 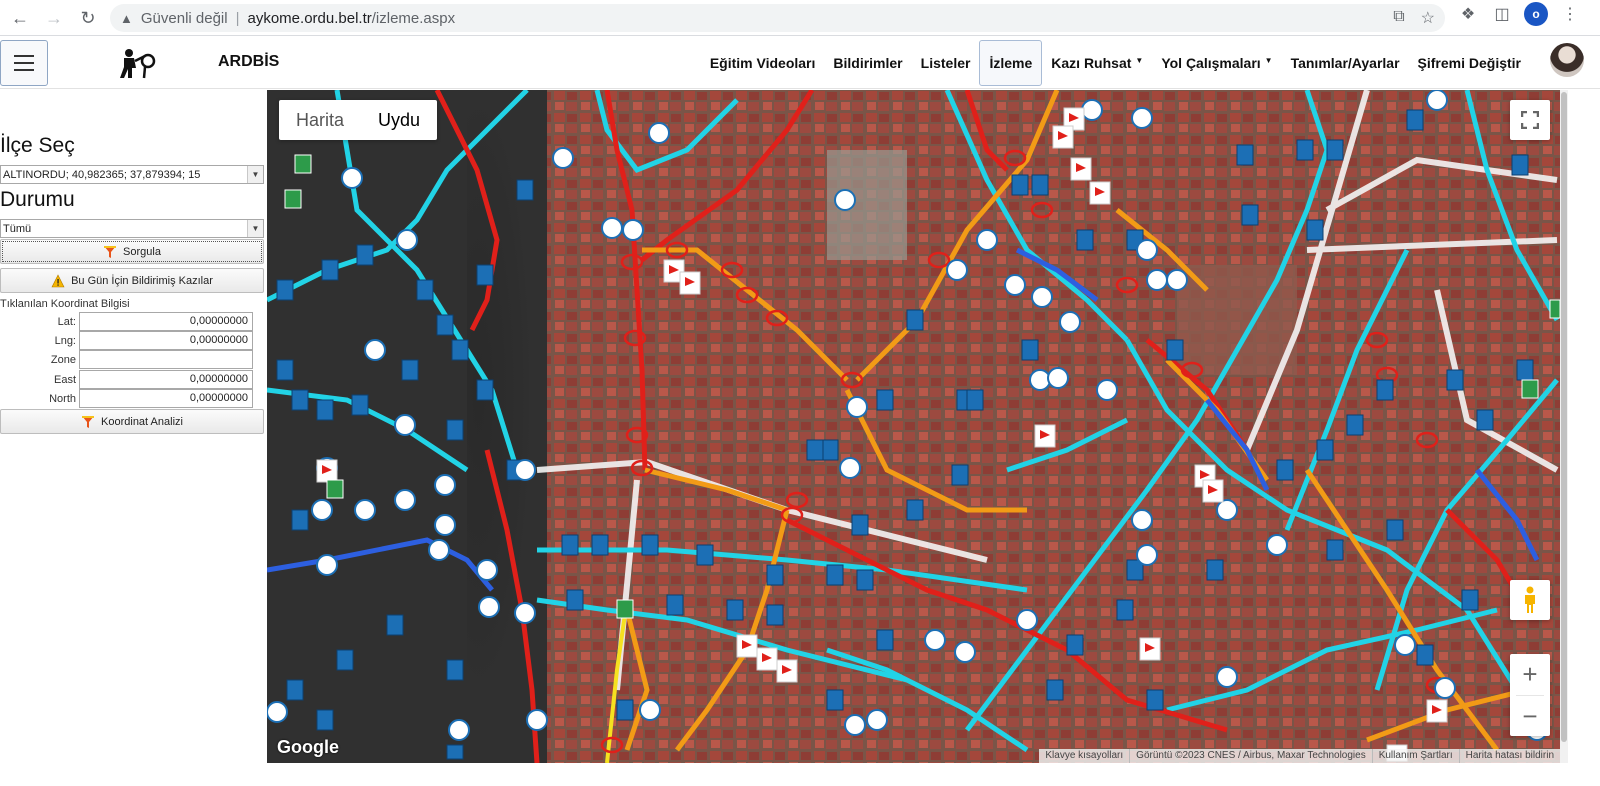 What do you see at coordinates (142, 251) in the screenshot?
I see `sorgula-label: Sorgula` at bounding box center [142, 251].